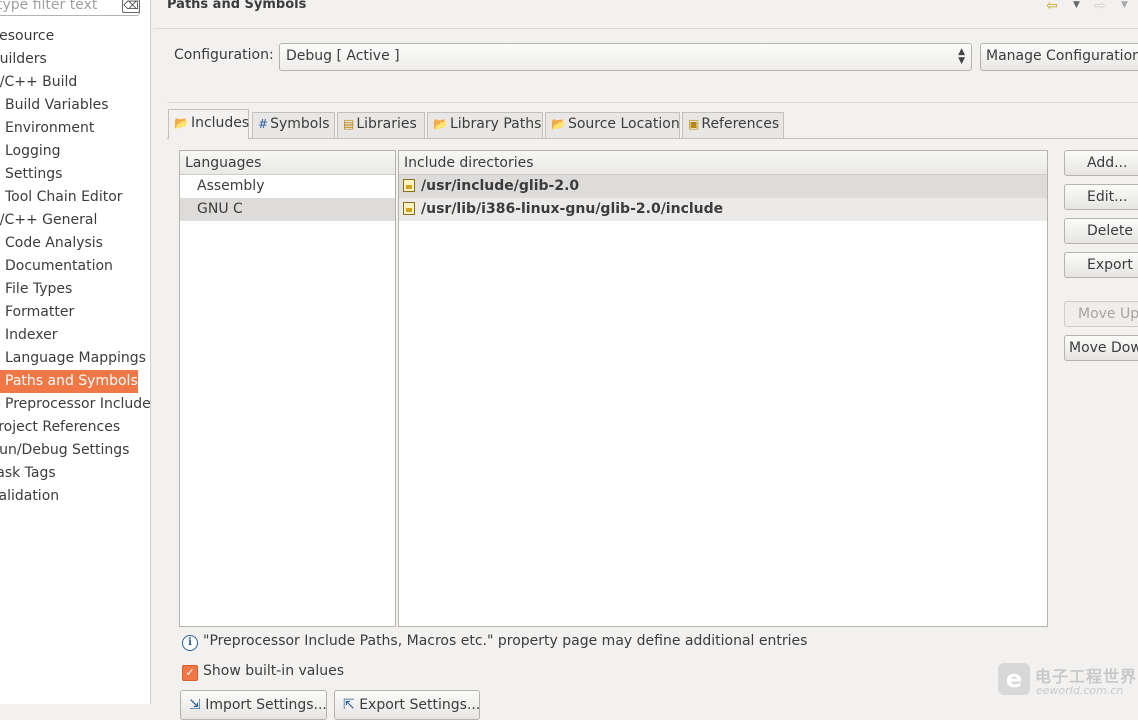 This screenshot has width=1138, height=720. Describe the element at coordinates (723, 163) in the screenshot. I see `include-directories-header: Include directories` at that location.